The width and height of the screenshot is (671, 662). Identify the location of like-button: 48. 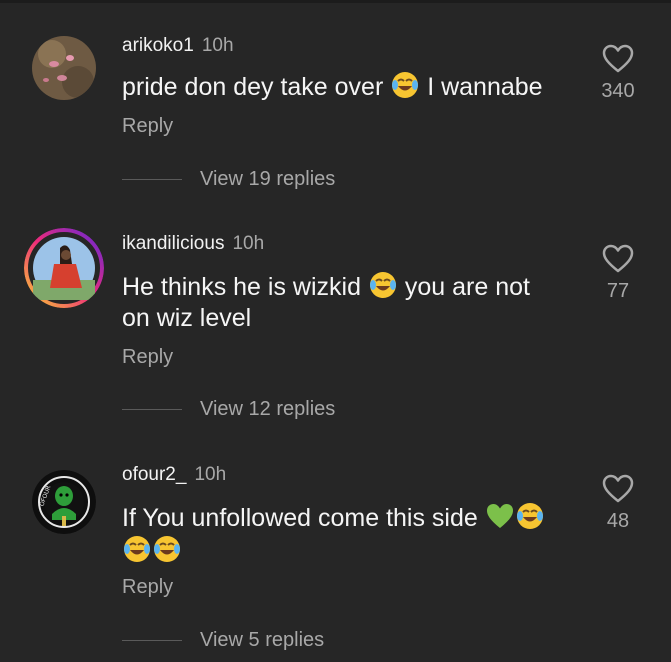
(618, 503).